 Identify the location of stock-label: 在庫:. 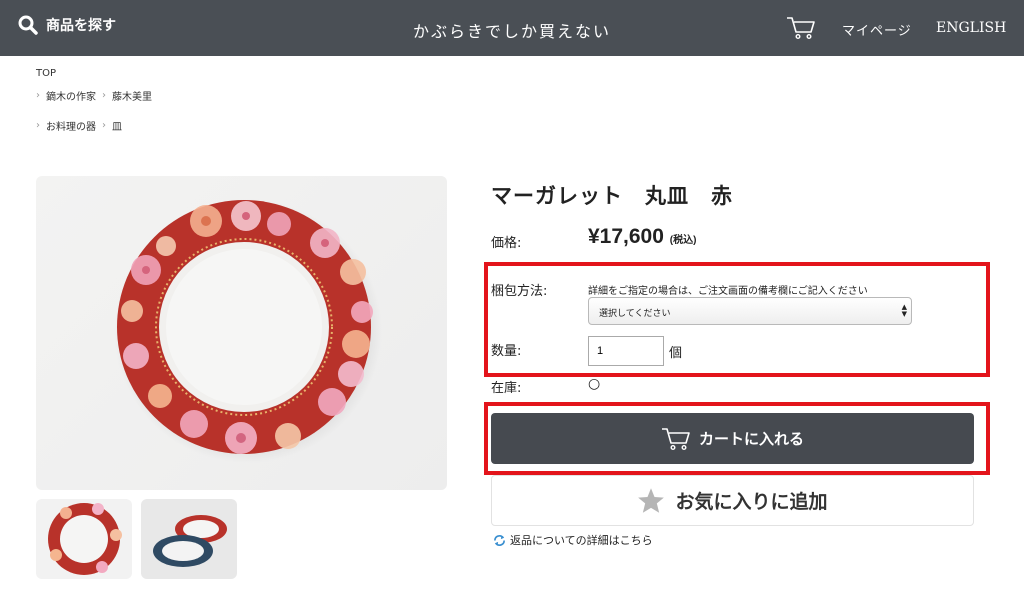
(506, 388).